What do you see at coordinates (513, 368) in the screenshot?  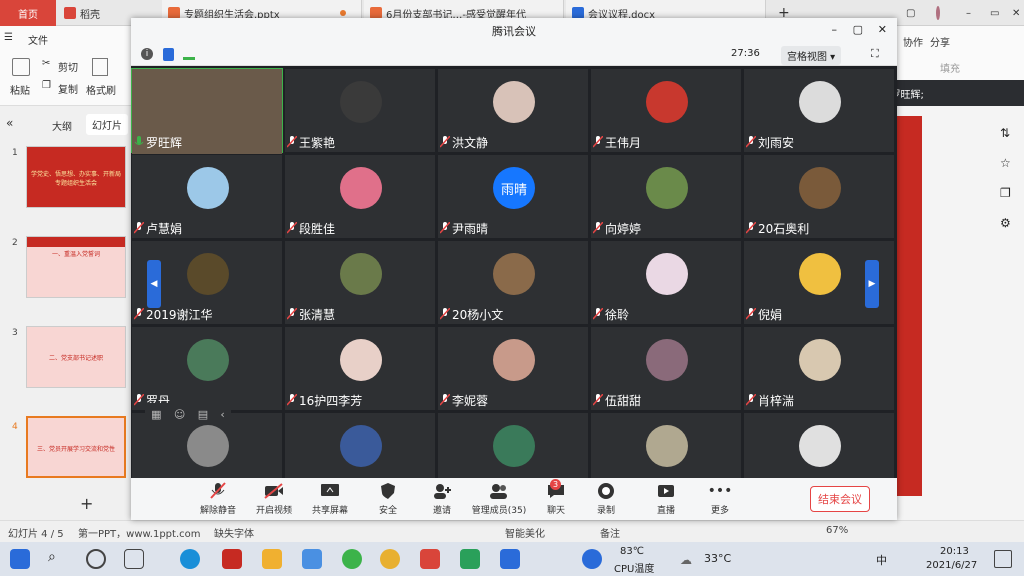 I see `participant-tile: 李妮蓉` at bounding box center [513, 368].